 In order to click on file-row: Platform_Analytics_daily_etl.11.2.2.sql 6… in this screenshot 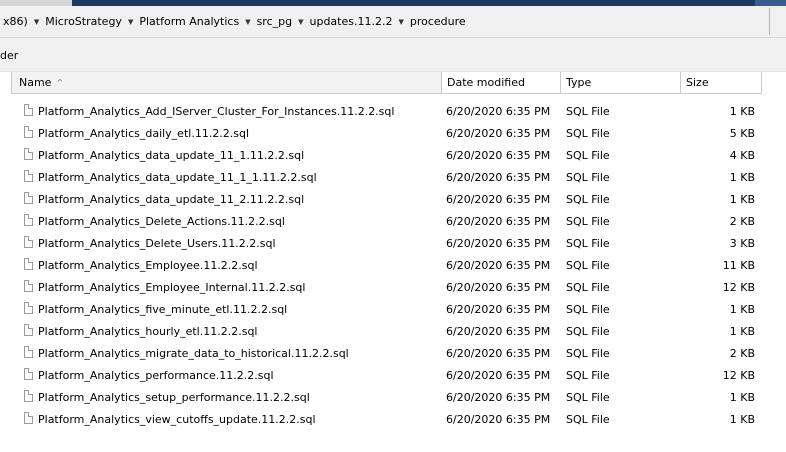, I will do `click(393, 134)`.